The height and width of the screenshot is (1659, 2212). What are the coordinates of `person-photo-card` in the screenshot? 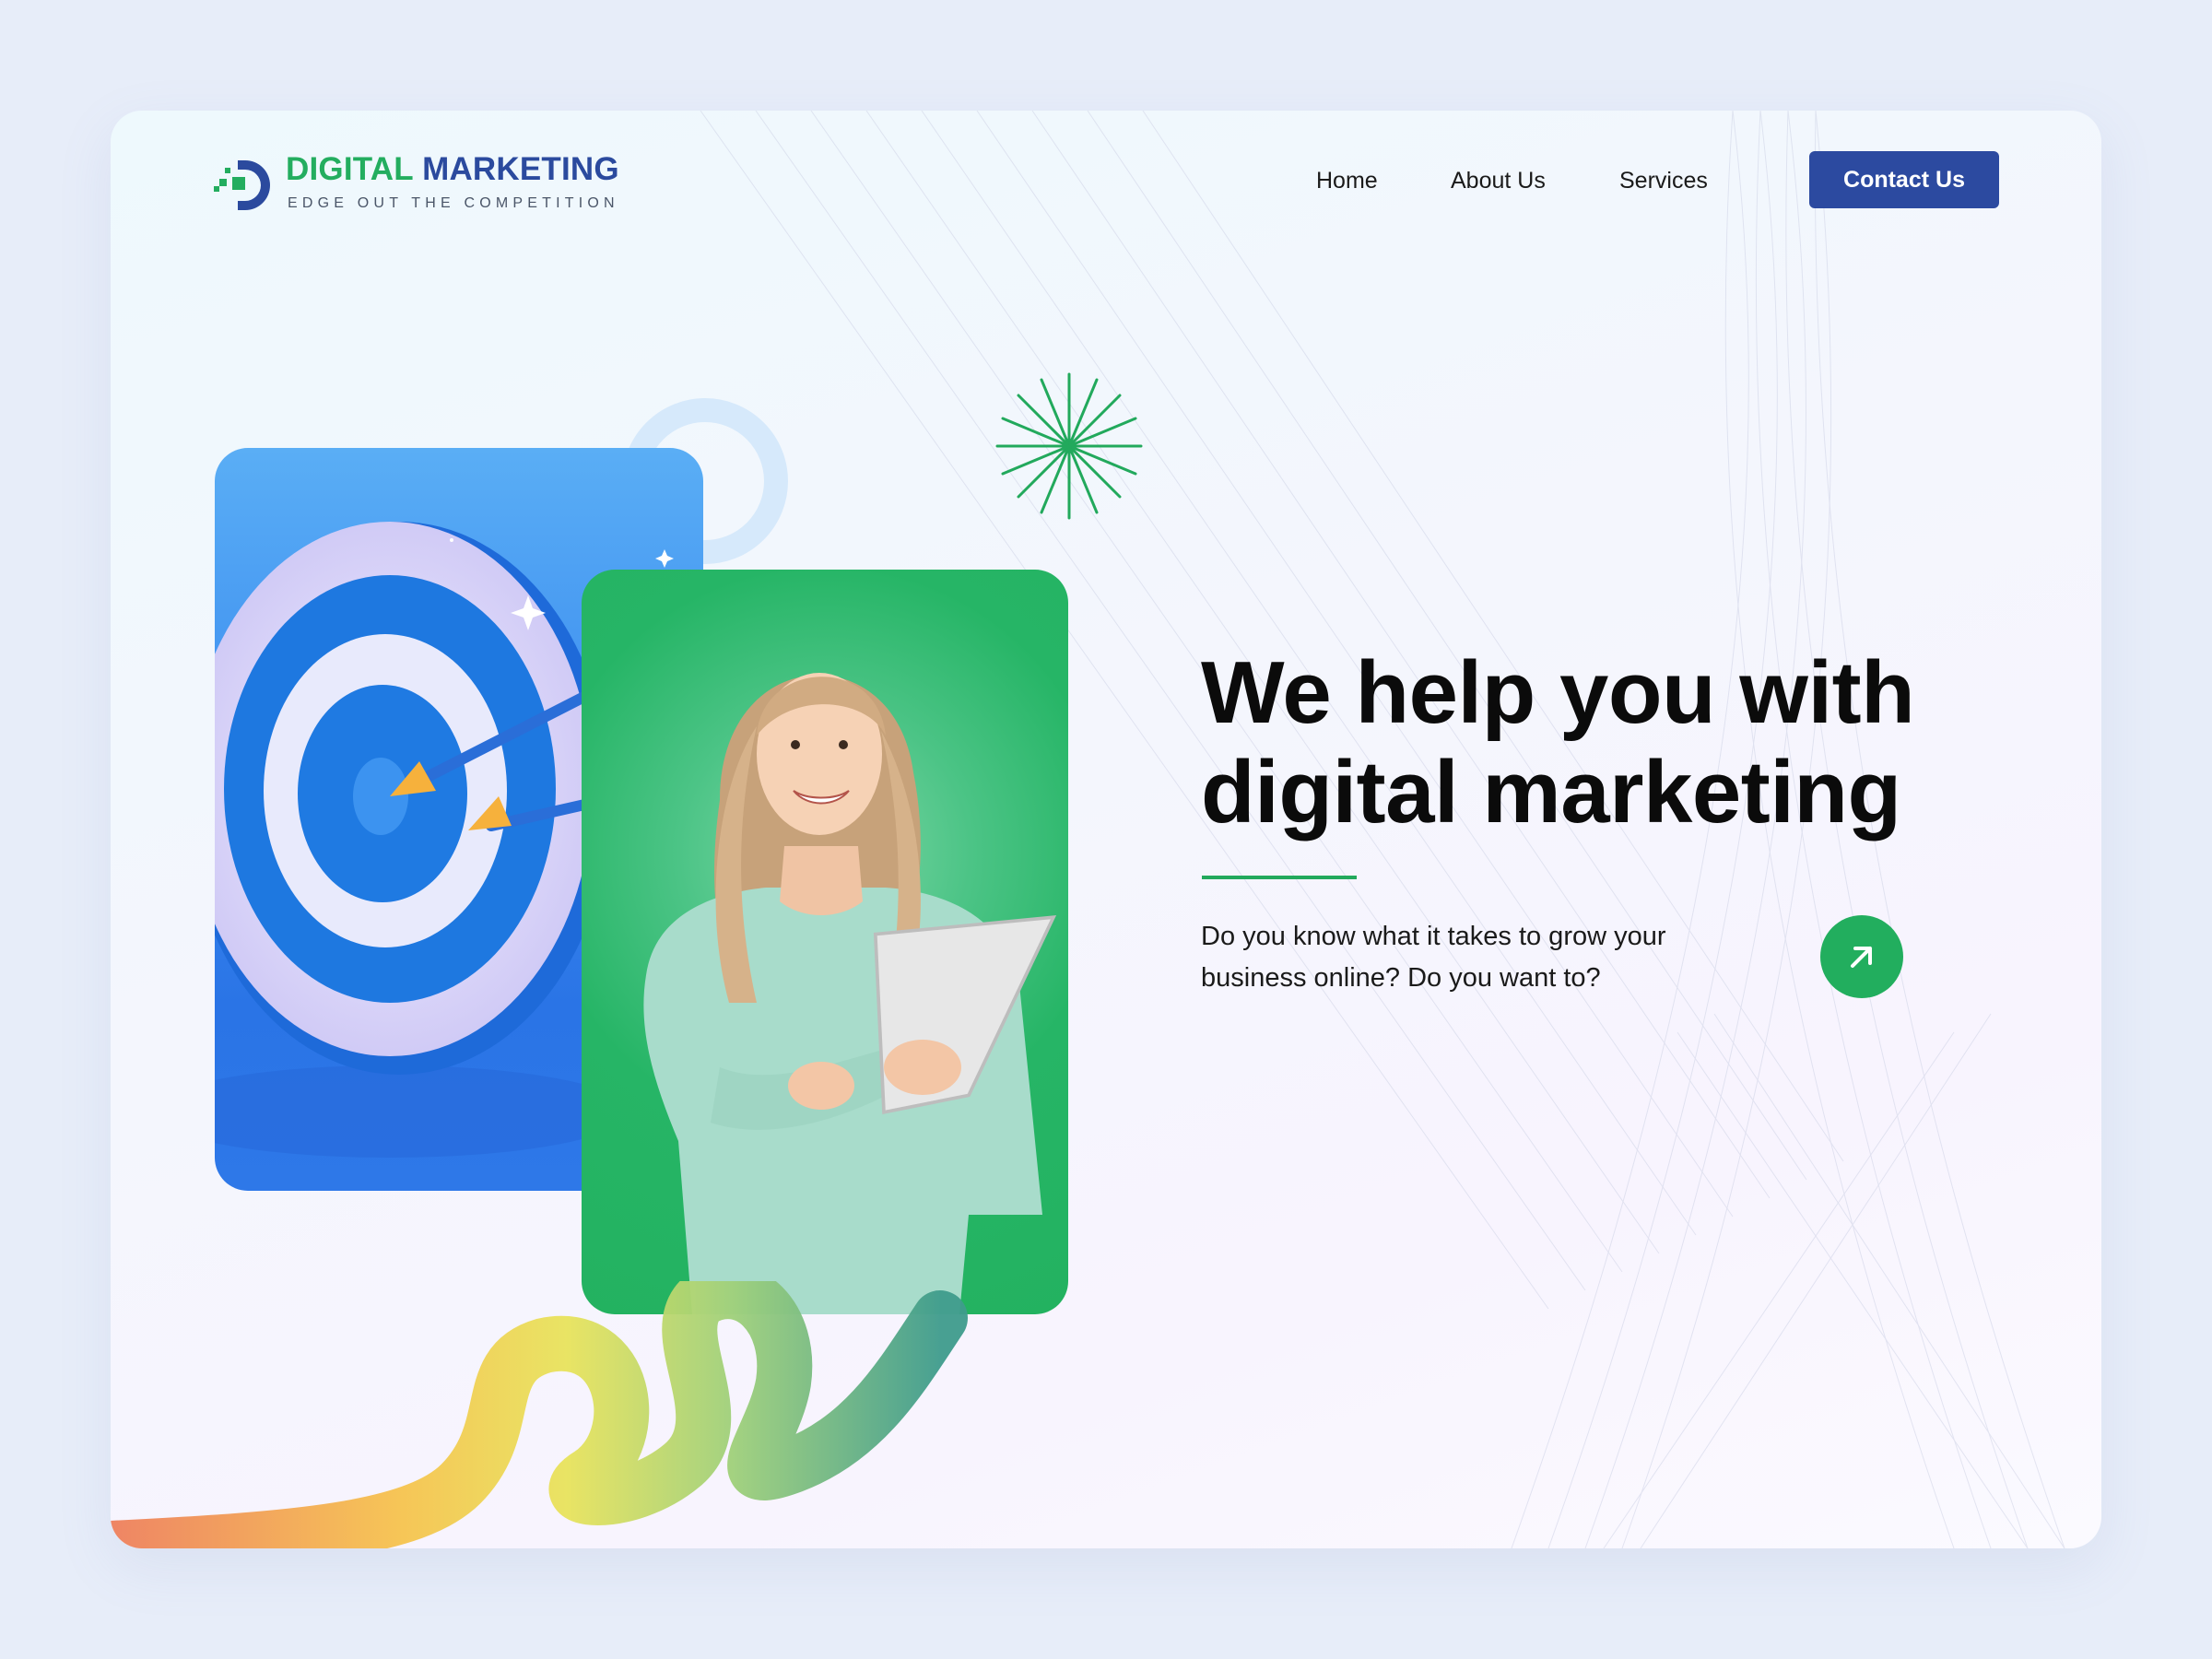 It's located at (825, 942).